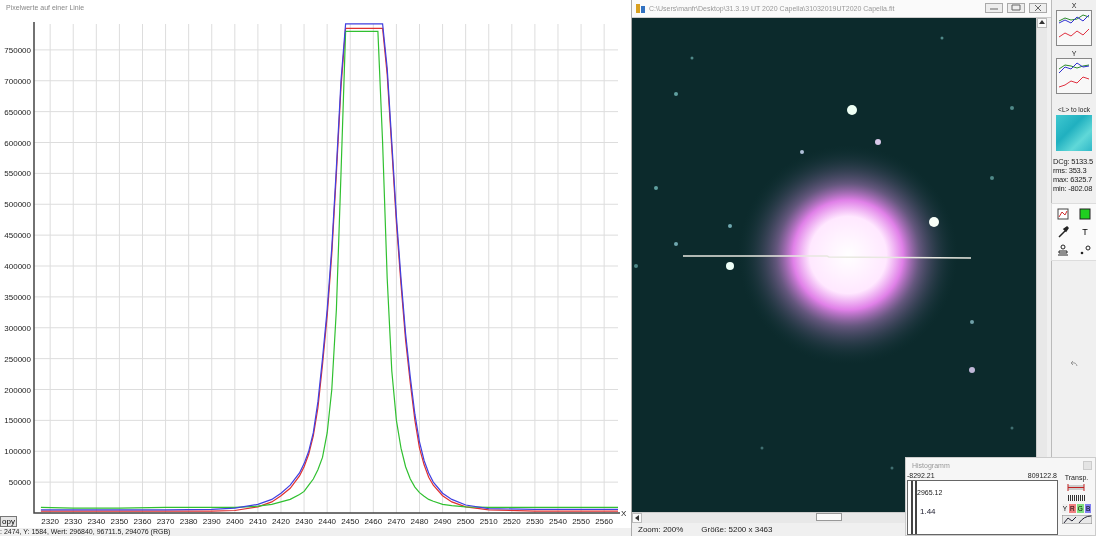  Describe the element at coordinates (442, 521) in the screenshot. I see `x-tick-label: 2490` at that location.